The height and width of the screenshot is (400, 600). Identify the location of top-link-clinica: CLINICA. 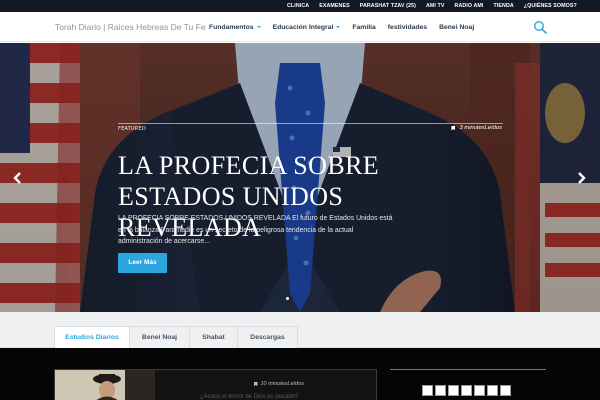
(298, 6).